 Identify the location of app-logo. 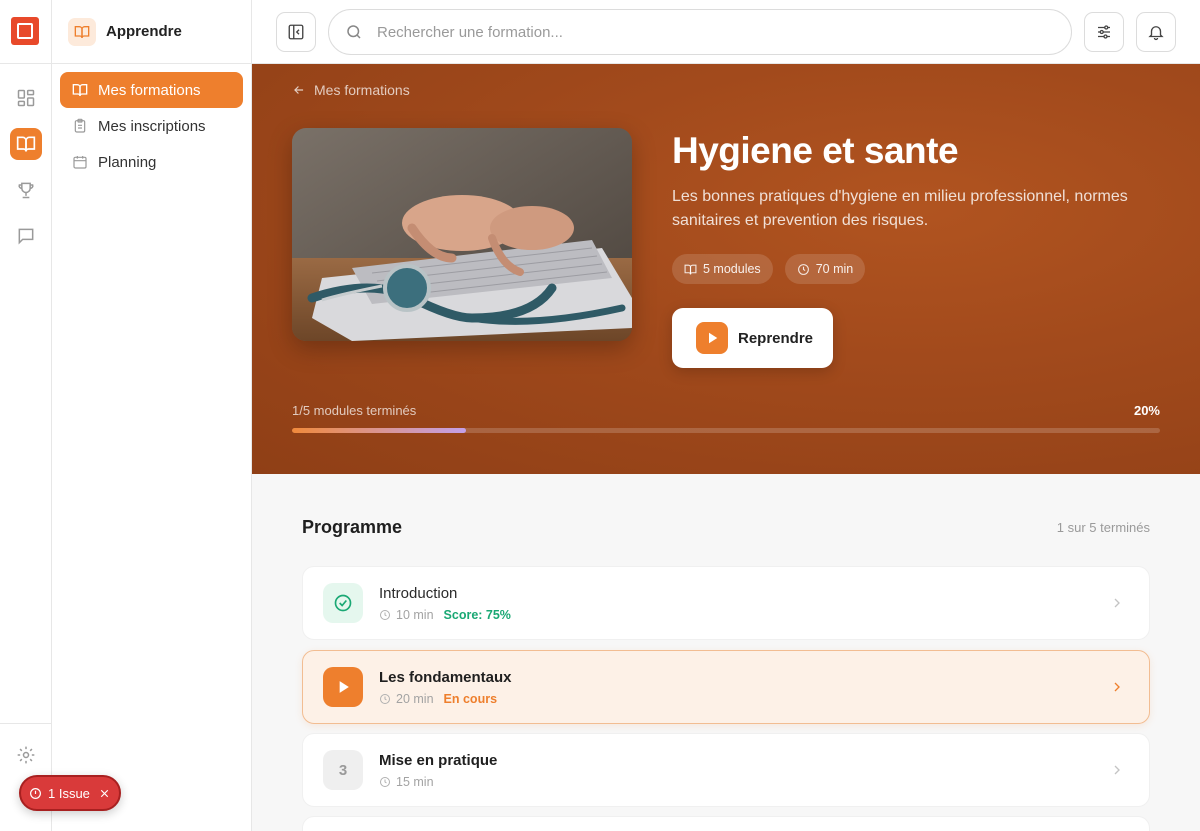
(25, 31).